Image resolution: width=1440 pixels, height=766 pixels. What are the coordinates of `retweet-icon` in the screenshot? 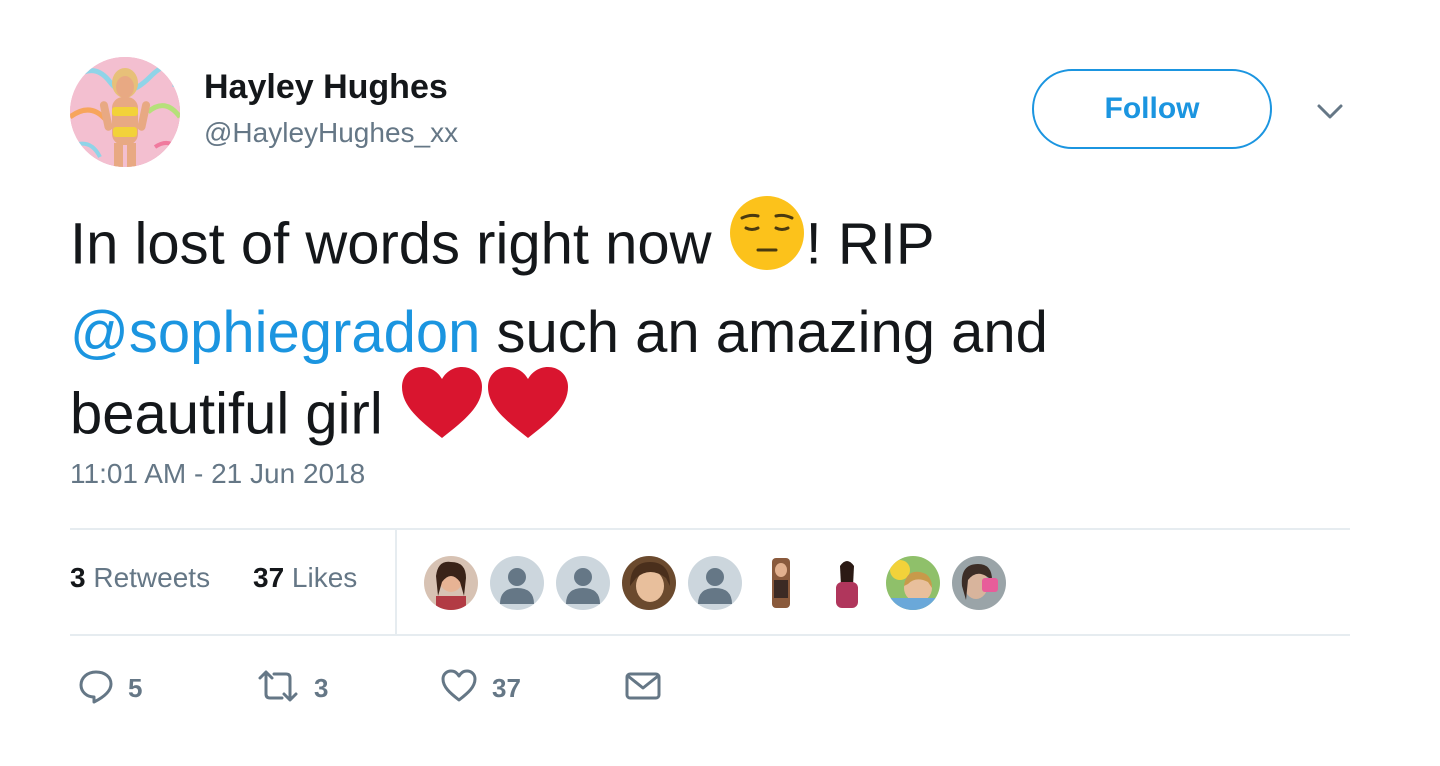 It's located at (278, 688).